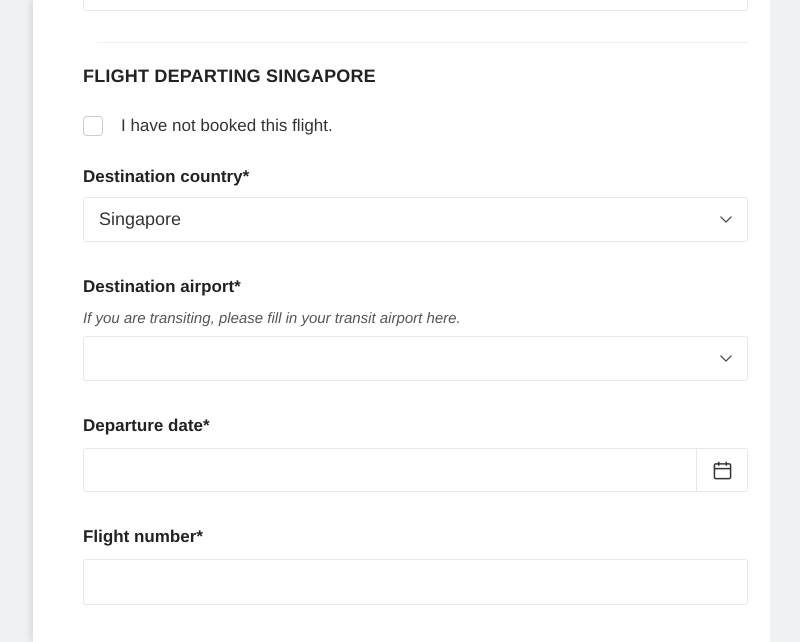  Describe the element at coordinates (415, 219) in the screenshot. I see `select-field: Singapore` at that location.